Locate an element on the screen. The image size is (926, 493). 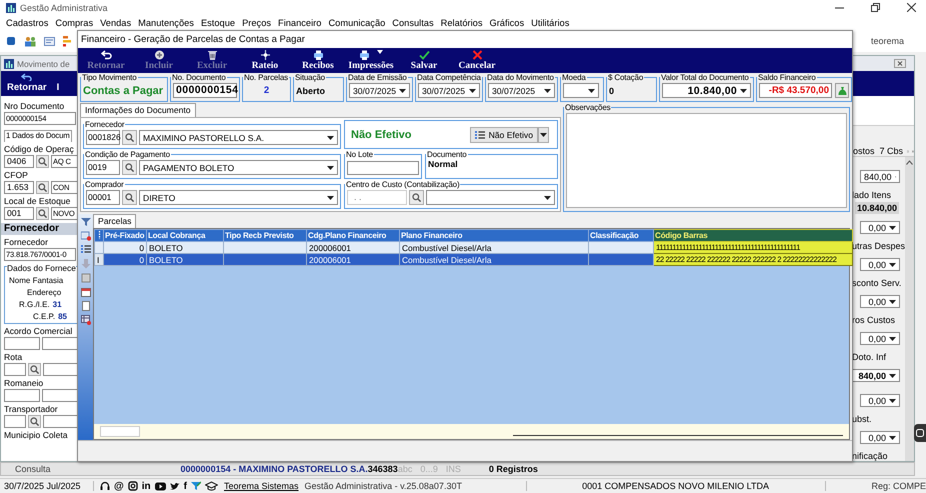
money-bag-button is located at coordinates (842, 90).